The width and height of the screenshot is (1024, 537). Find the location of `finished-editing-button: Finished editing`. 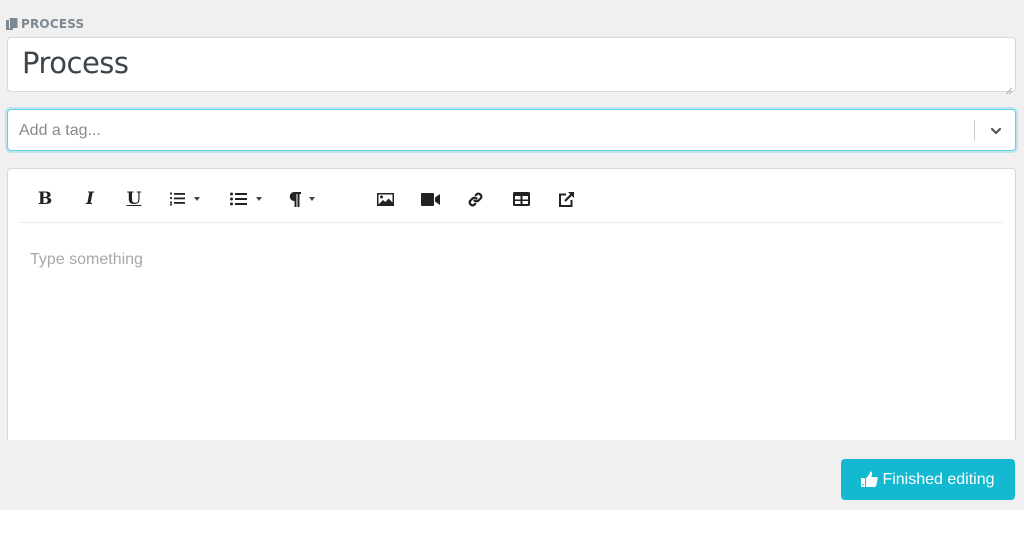

finished-editing-button: Finished editing is located at coordinates (928, 479).